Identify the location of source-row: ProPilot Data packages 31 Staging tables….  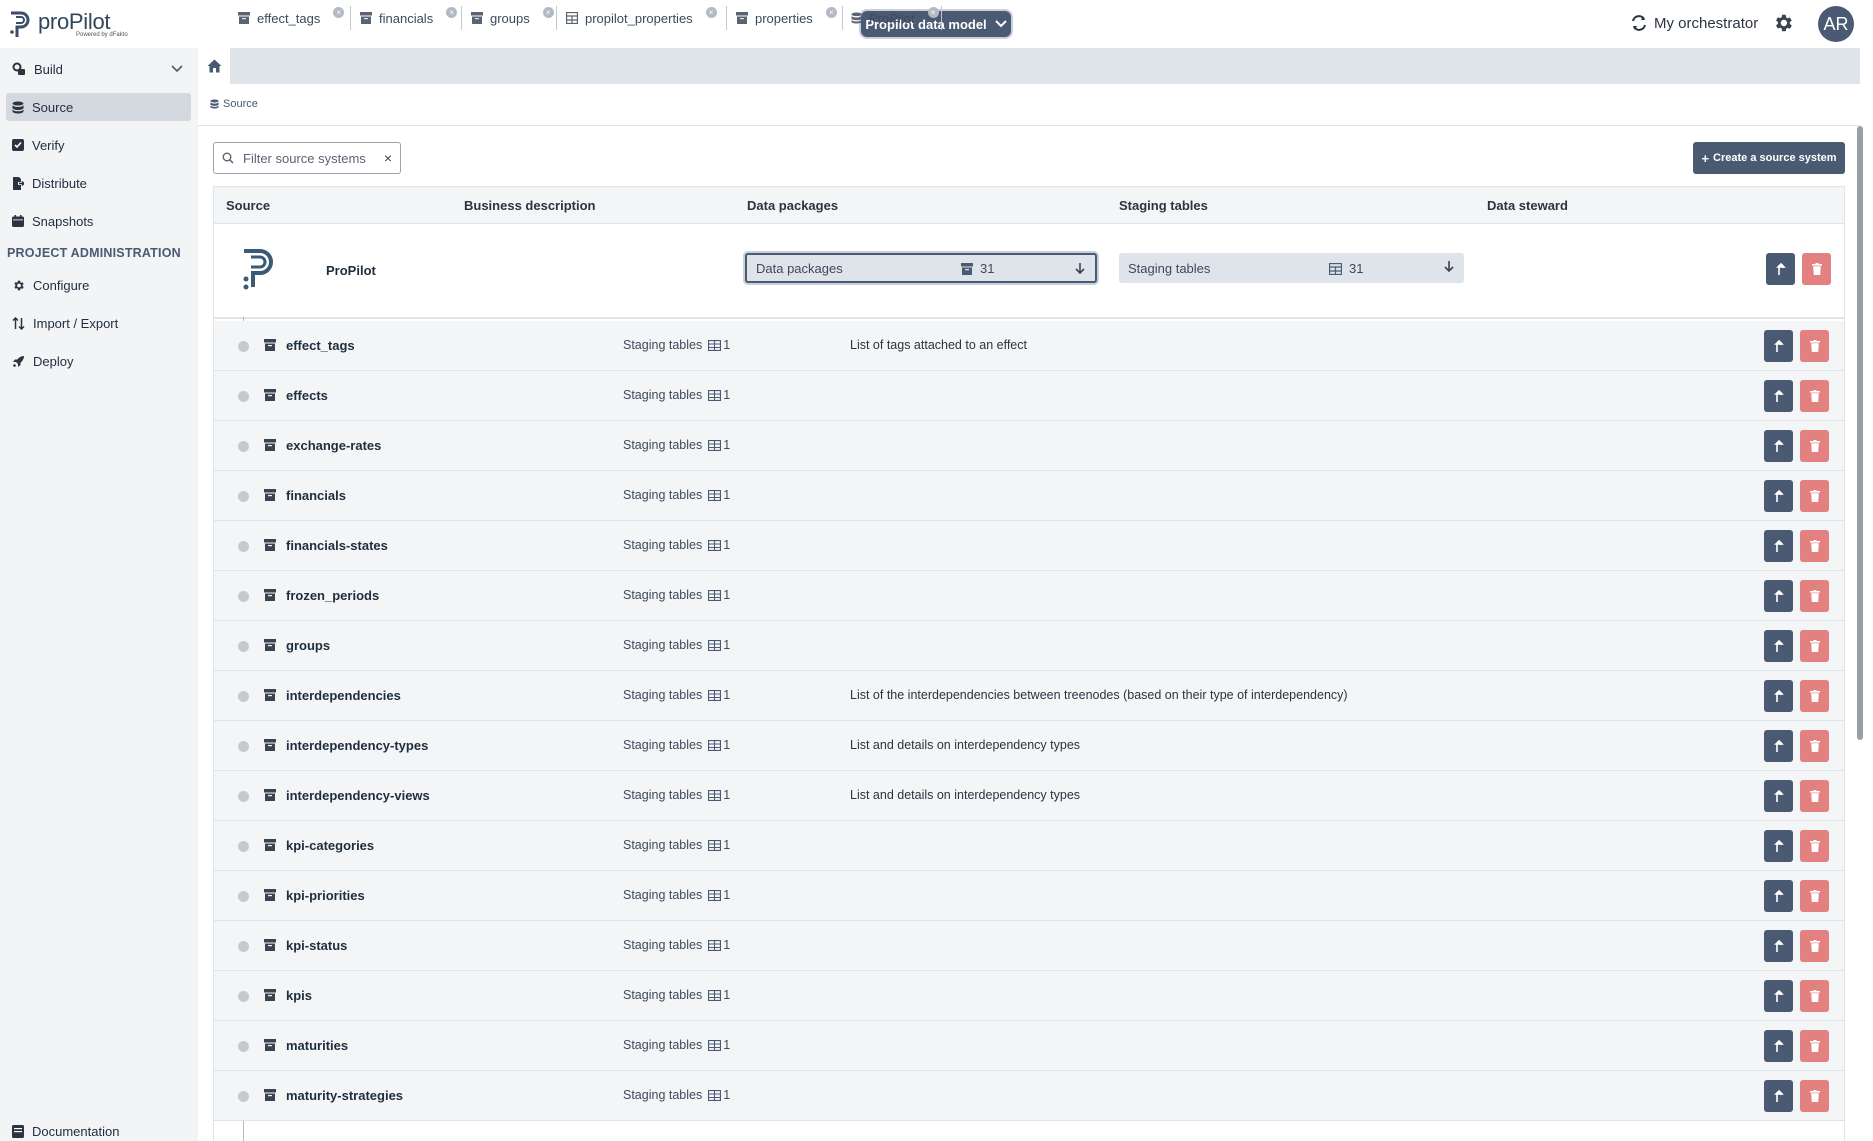
(1029, 271).